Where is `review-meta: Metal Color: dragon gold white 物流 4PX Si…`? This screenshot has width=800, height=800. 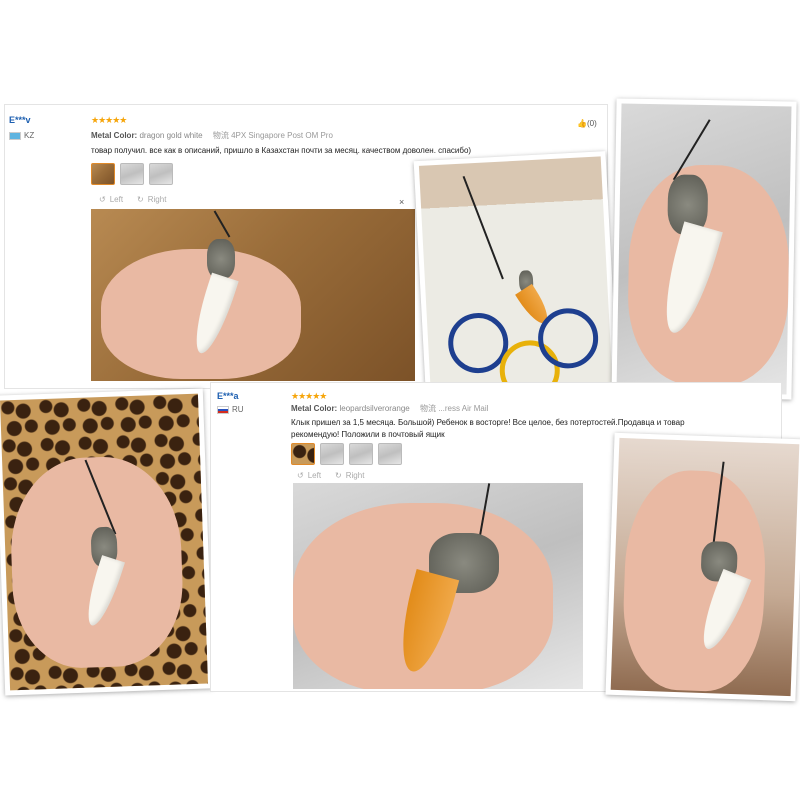 review-meta: Metal Color: dragon gold white 物流 4PX Si… is located at coordinates (212, 135).